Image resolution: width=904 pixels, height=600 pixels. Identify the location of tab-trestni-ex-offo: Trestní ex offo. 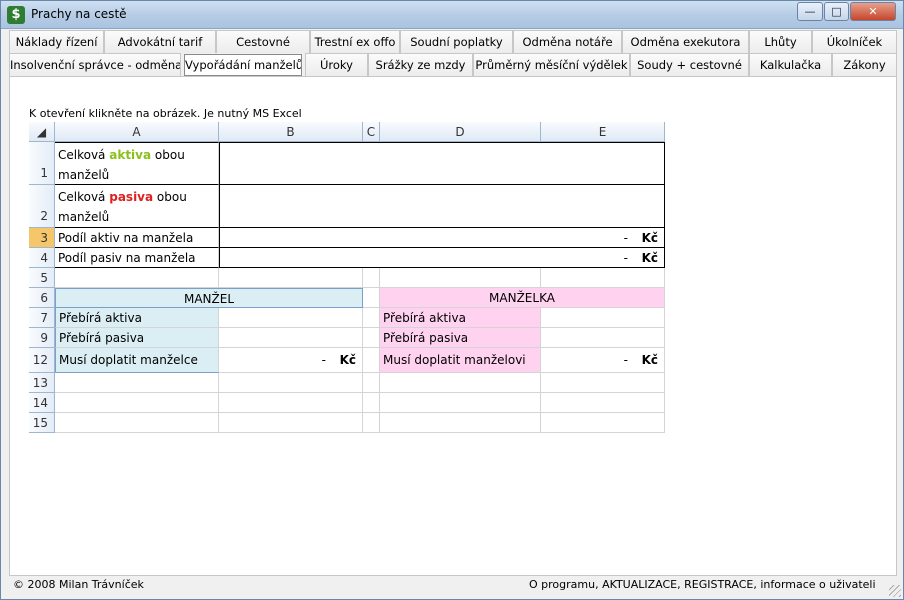
(355, 41).